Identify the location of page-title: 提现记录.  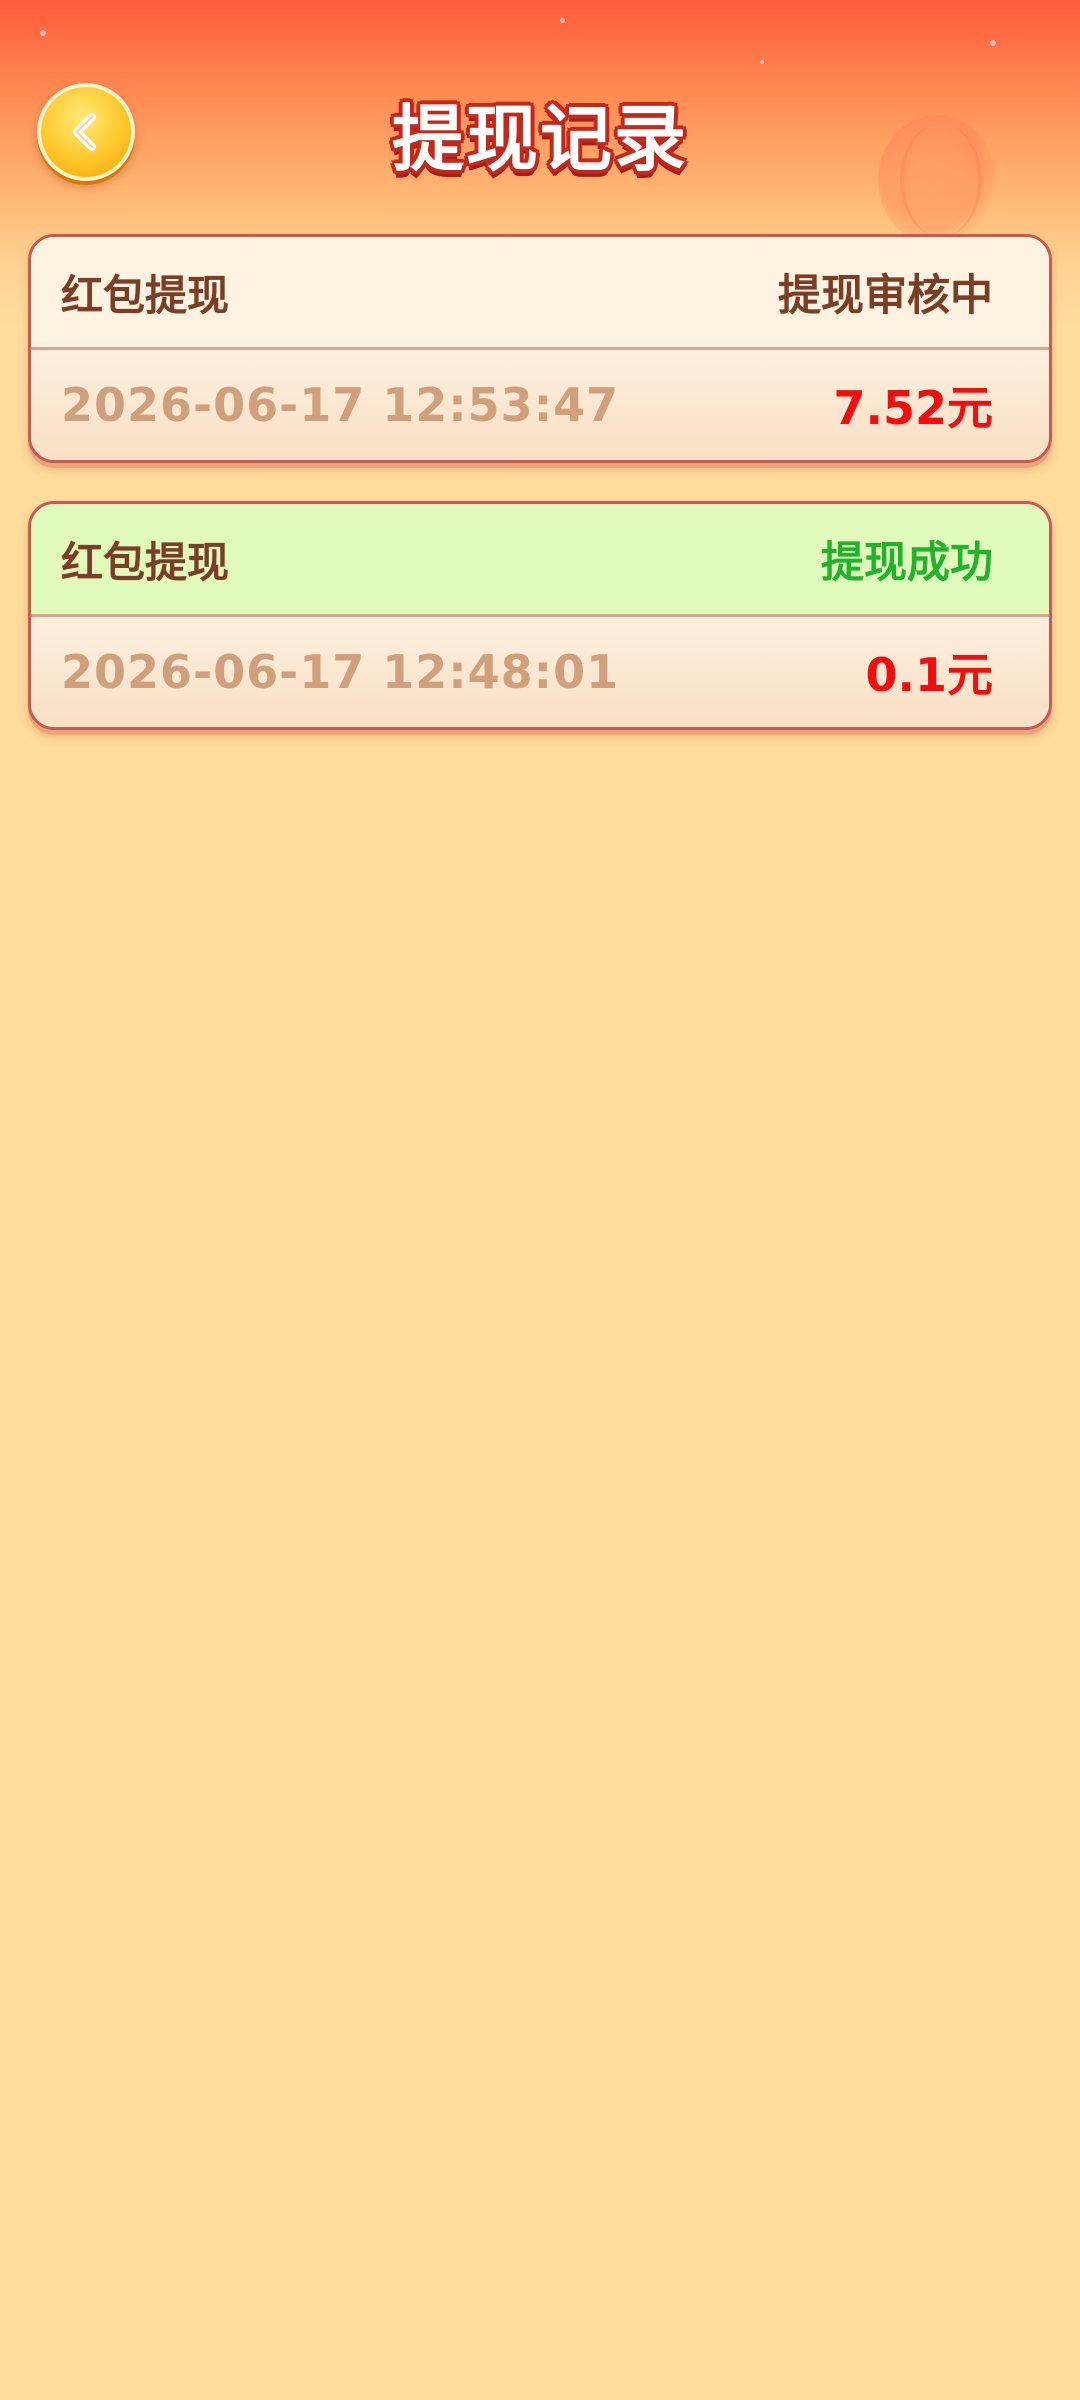
(539, 139).